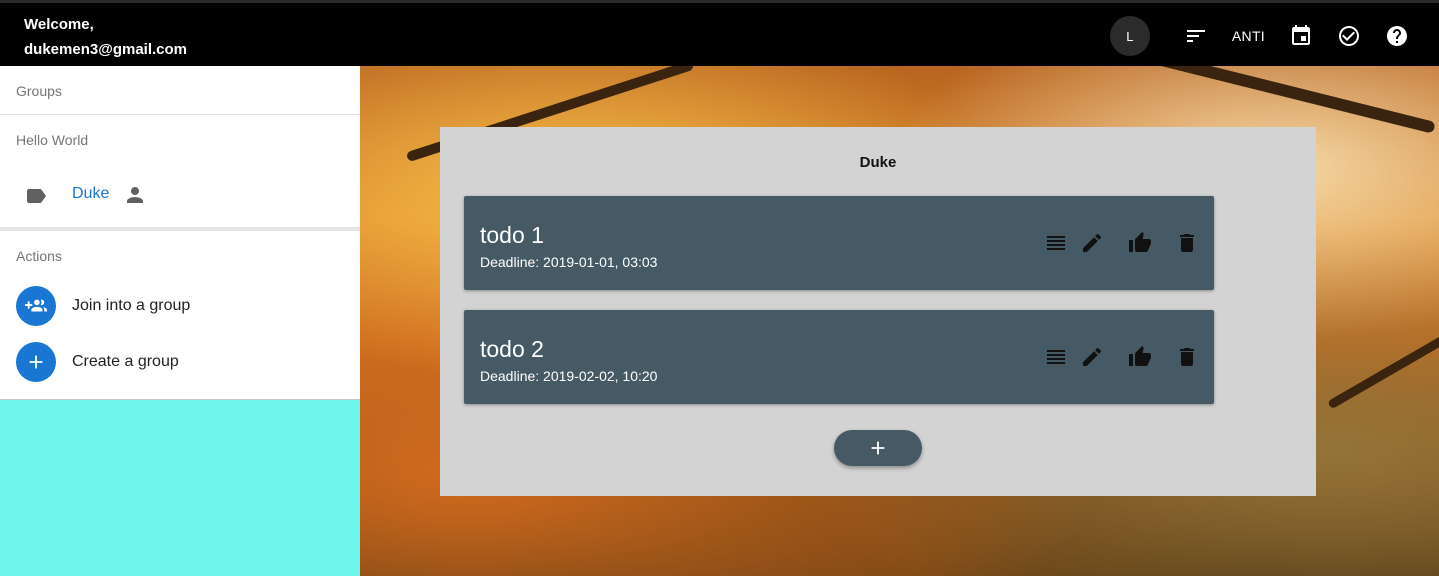  What do you see at coordinates (1349, 36) in the screenshot?
I see `check-circle-icon` at bounding box center [1349, 36].